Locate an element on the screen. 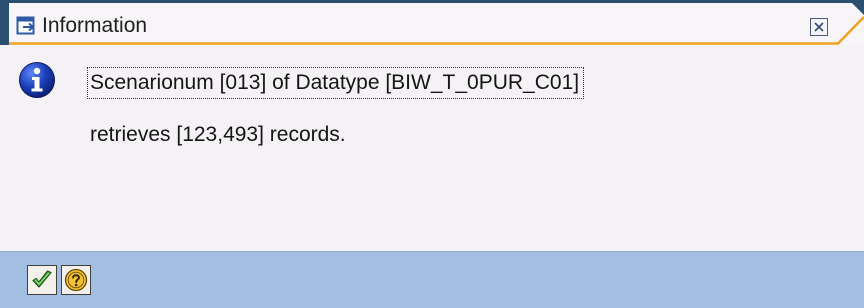  checkmark-icon is located at coordinates (42, 279).